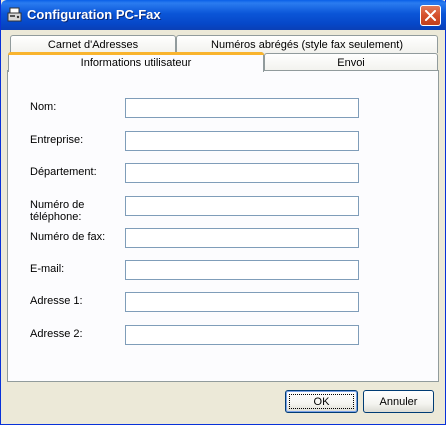  What do you see at coordinates (242, 141) in the screenshot?
I see `entreprise-field` at bounding box center [242, 141].